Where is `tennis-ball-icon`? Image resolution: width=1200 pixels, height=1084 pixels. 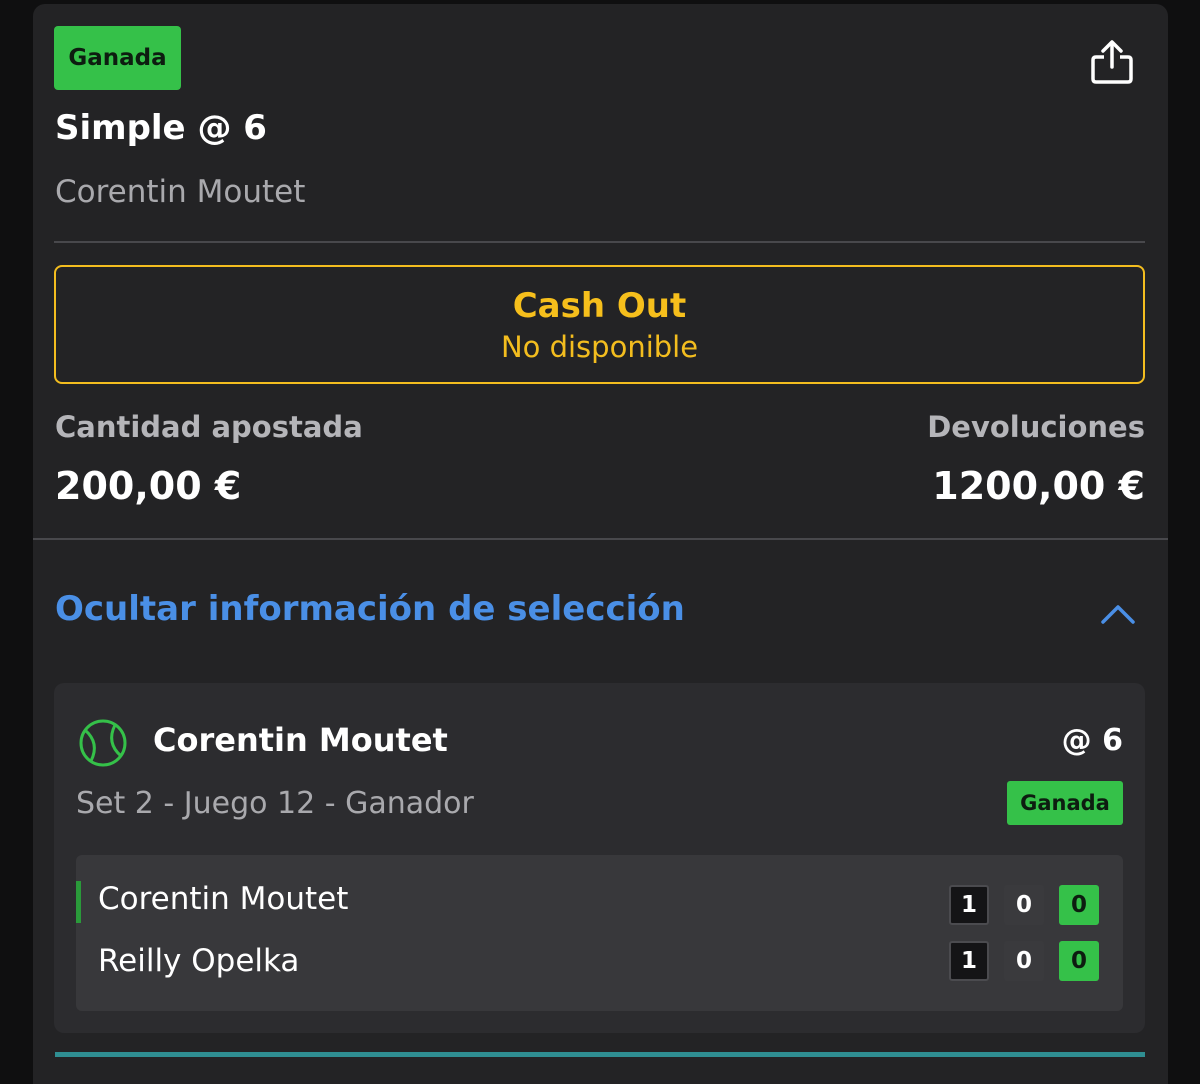
tennis-ball-icon is located at coordinates (103, 743).